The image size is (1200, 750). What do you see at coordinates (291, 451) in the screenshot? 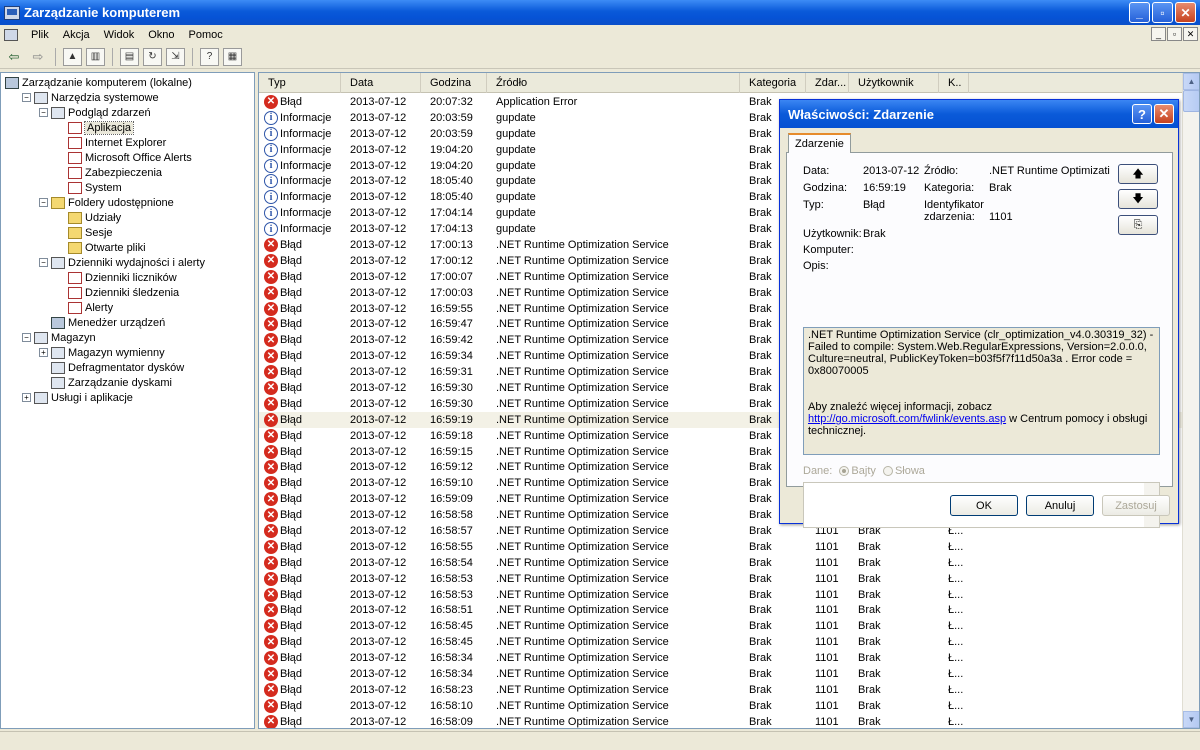
I see `type-label: Błąd` at bounding box center [291, 451].